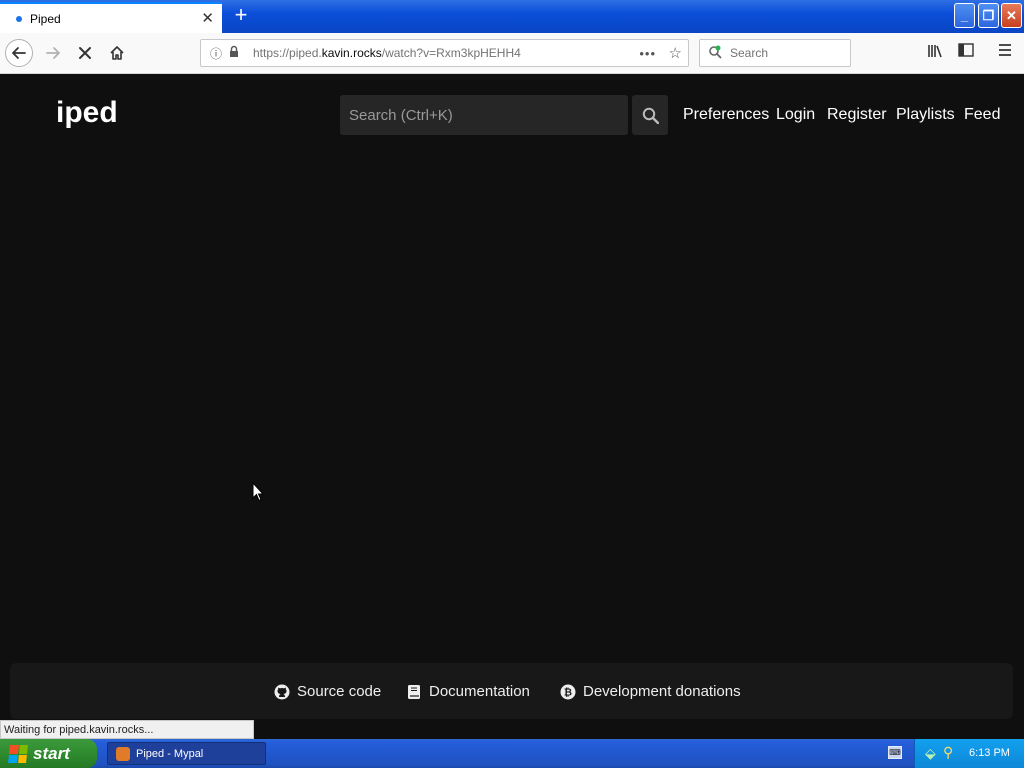 The image size is (1024, 768). I want to click on close-icon, so click(85, 53).